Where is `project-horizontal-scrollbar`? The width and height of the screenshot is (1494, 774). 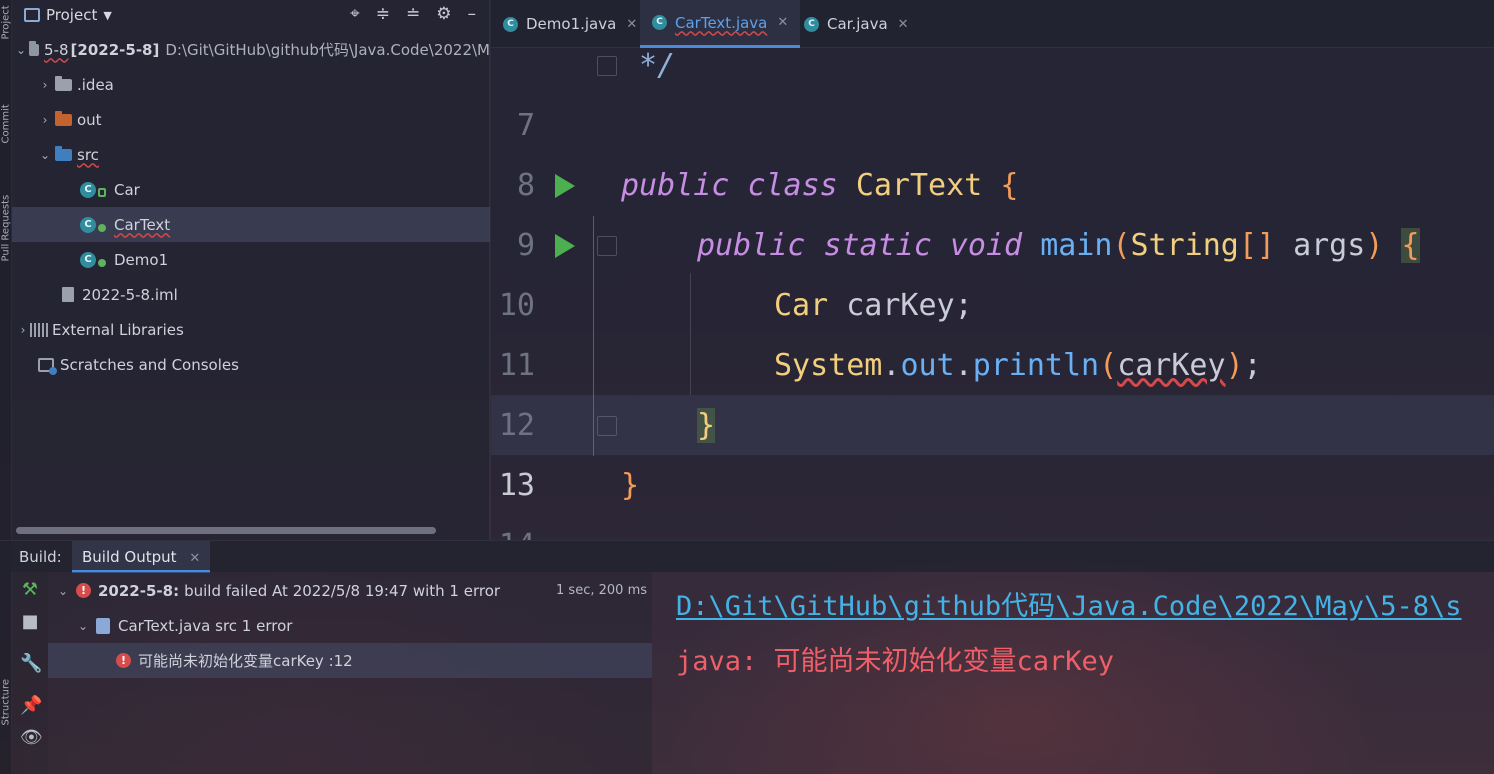
project-horizontal-scrollbar is located at coordinates (226, 530).